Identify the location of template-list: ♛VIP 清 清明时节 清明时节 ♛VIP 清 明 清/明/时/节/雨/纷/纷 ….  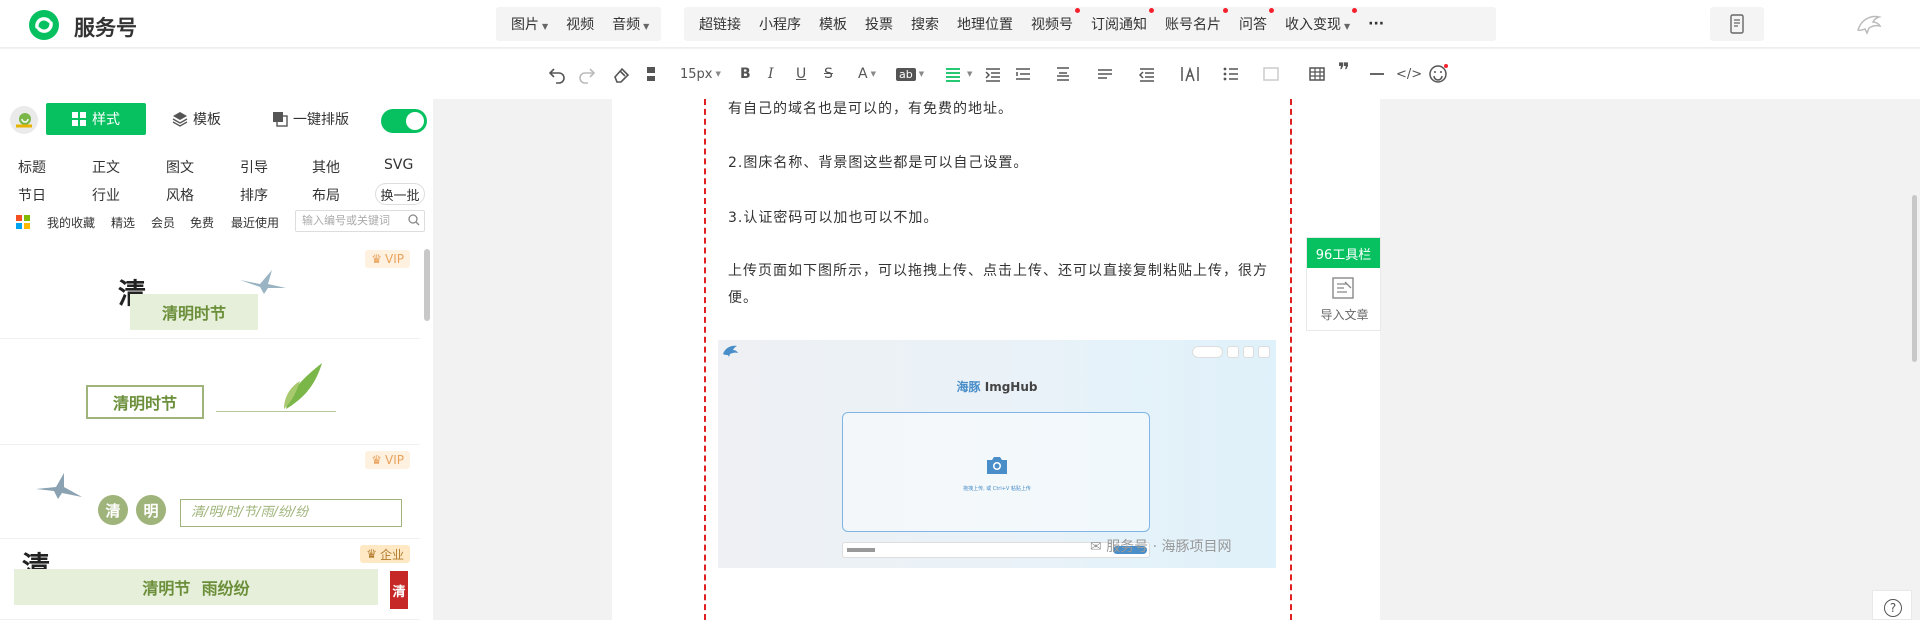
(210, 432).